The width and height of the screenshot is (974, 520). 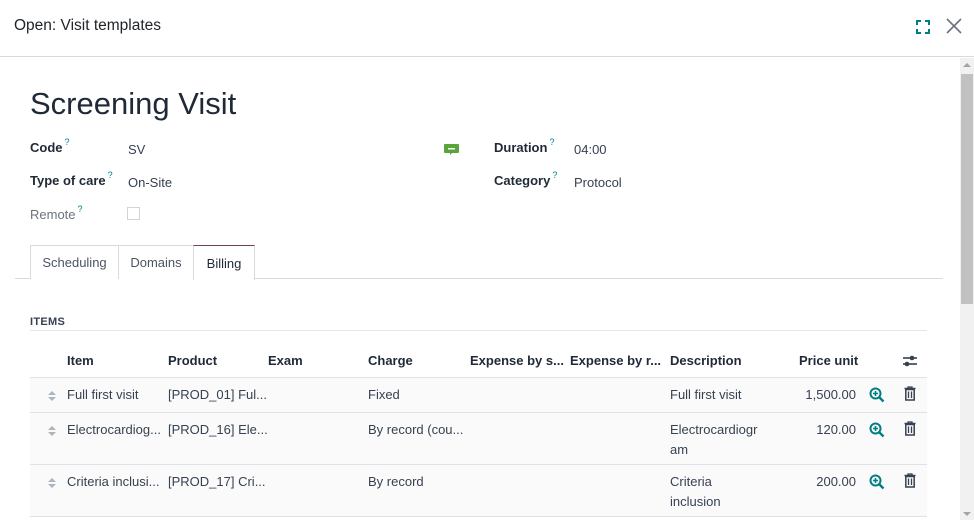 I want to click on code-label: Code?, so click(x=50, y=146).